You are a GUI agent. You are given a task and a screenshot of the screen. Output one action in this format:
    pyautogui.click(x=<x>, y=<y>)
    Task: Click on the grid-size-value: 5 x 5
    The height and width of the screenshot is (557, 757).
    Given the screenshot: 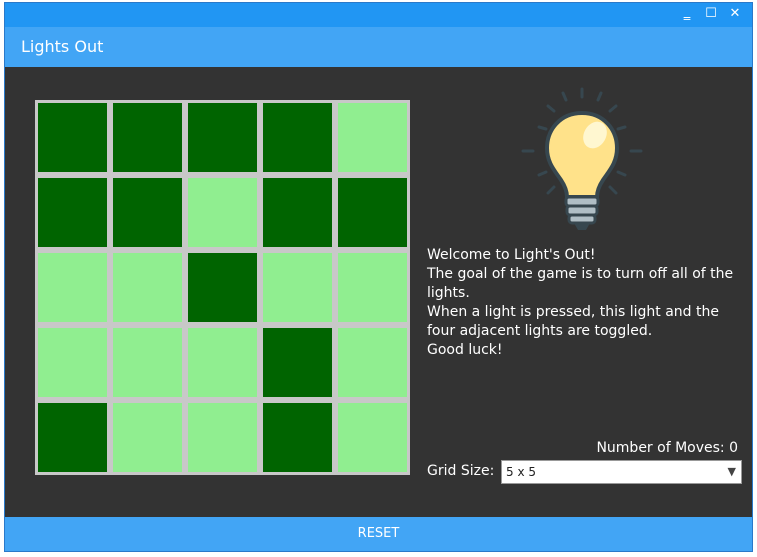 What is the action you would take?
    pyautogui.click(x=521, y=472)
    